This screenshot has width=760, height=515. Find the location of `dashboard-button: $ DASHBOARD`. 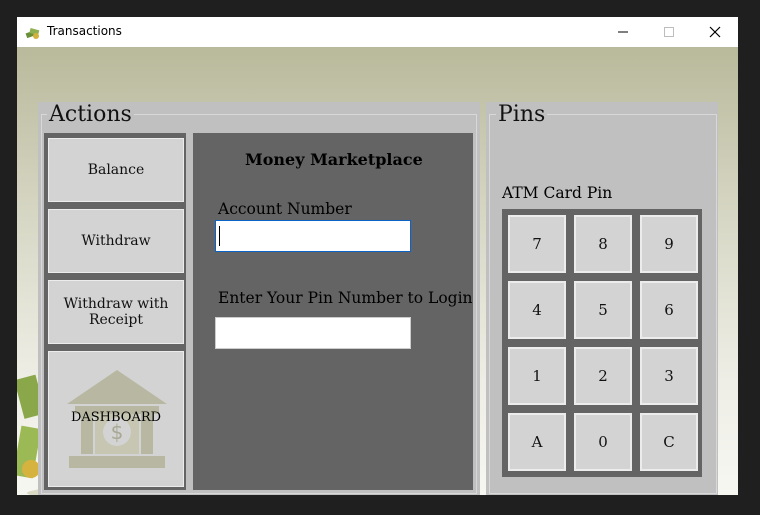

dashboard-button: $ DASHBOARD is located at coordinates (116, 419).